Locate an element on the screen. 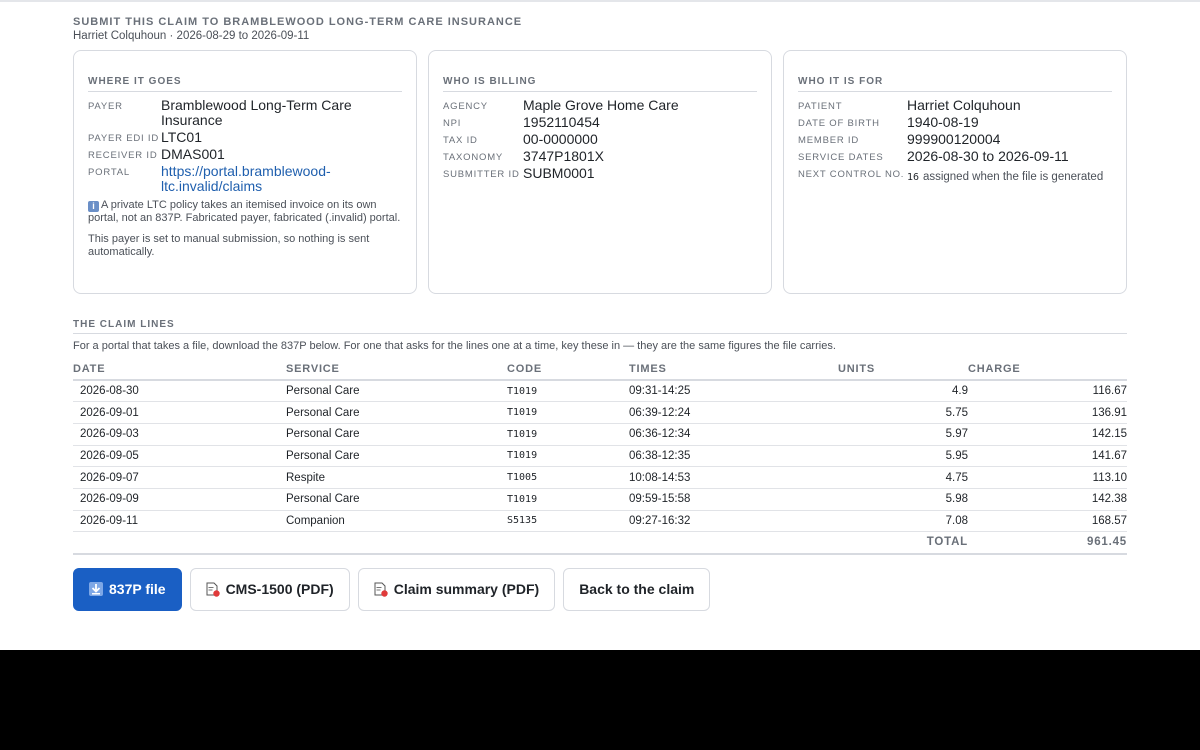 The image size is (1200, 750). receiver-label: RECEIVER ID is located at coordinates (123, 155).